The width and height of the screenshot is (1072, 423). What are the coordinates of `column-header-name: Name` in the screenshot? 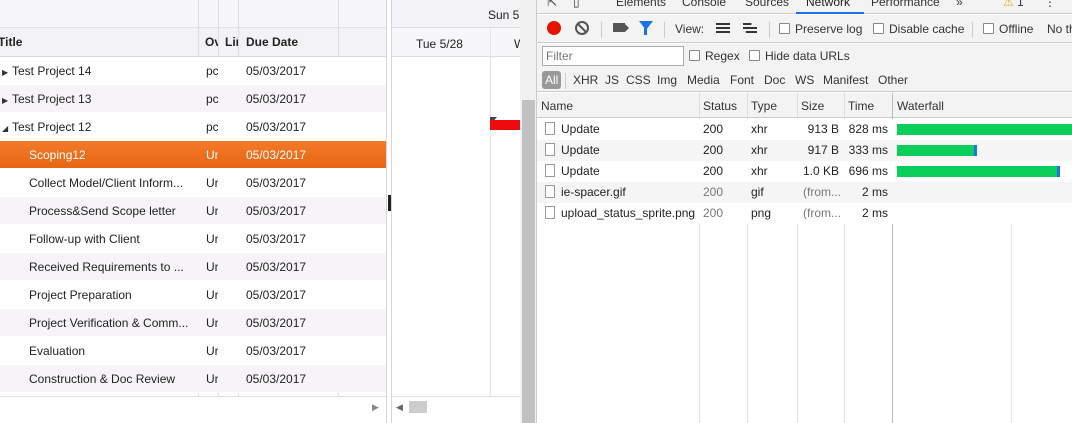 It's located at (557, 106).